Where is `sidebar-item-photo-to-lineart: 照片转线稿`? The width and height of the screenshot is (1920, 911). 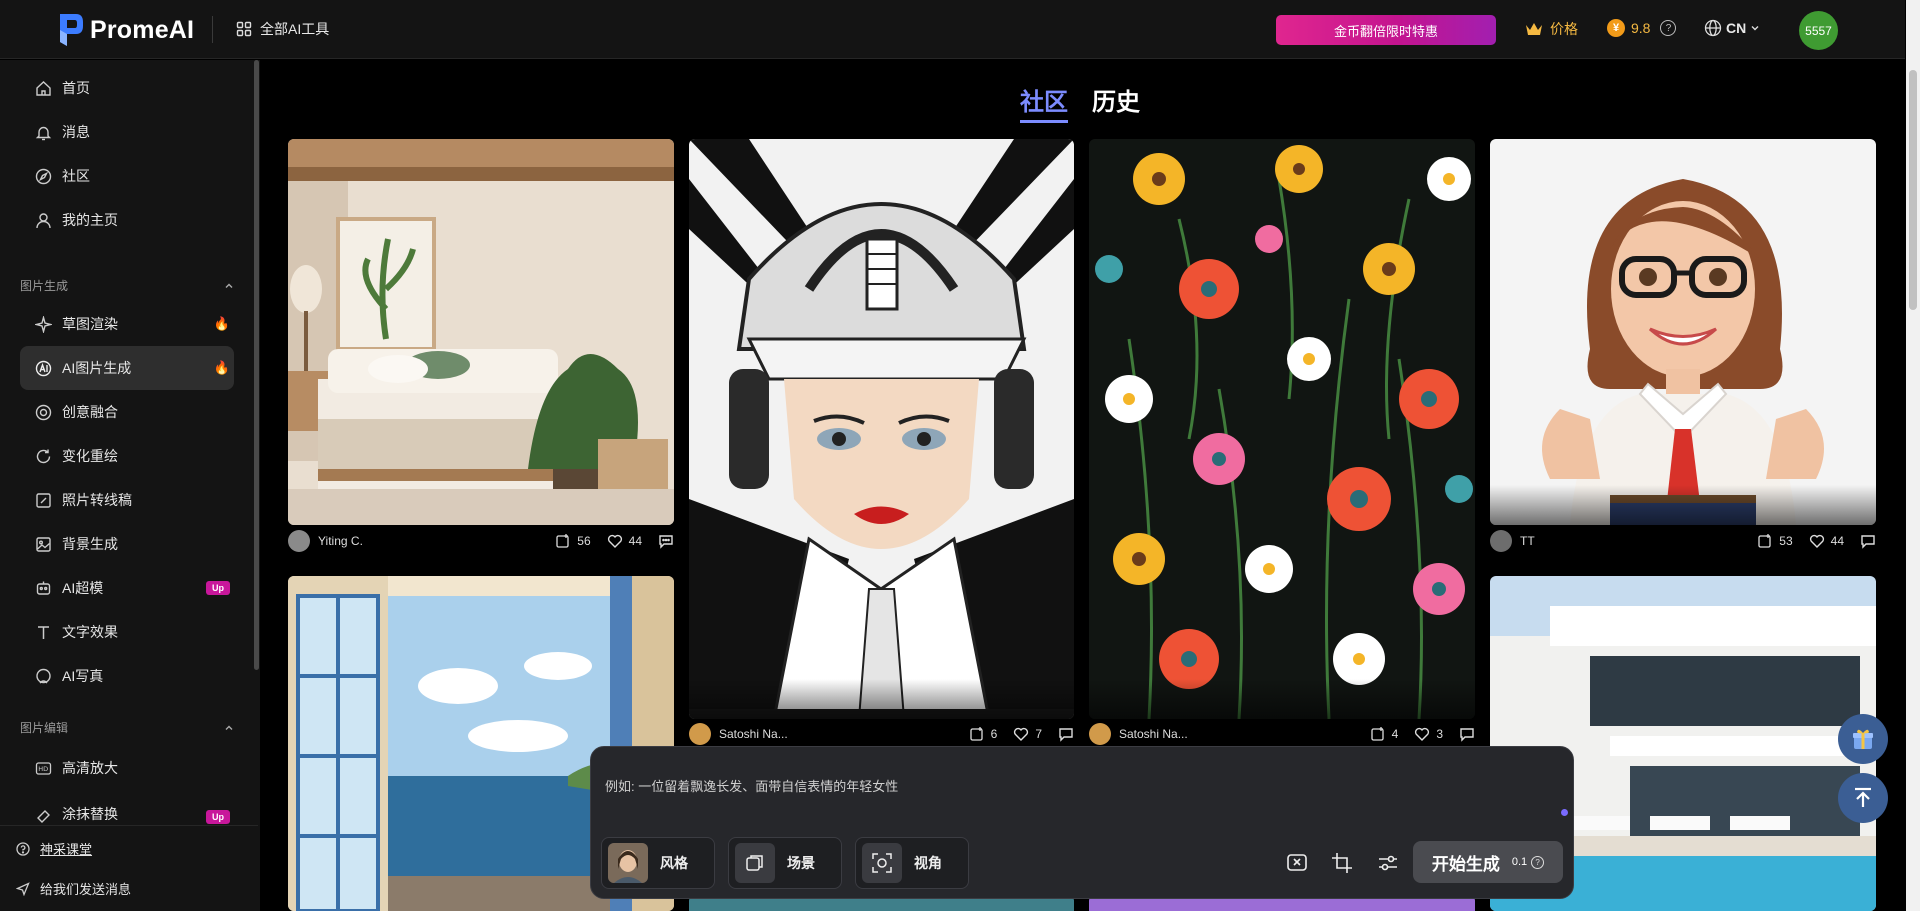 sidebar-item-photo-to-lineart: 照片转线稿 is located at coordinates (127, 500).